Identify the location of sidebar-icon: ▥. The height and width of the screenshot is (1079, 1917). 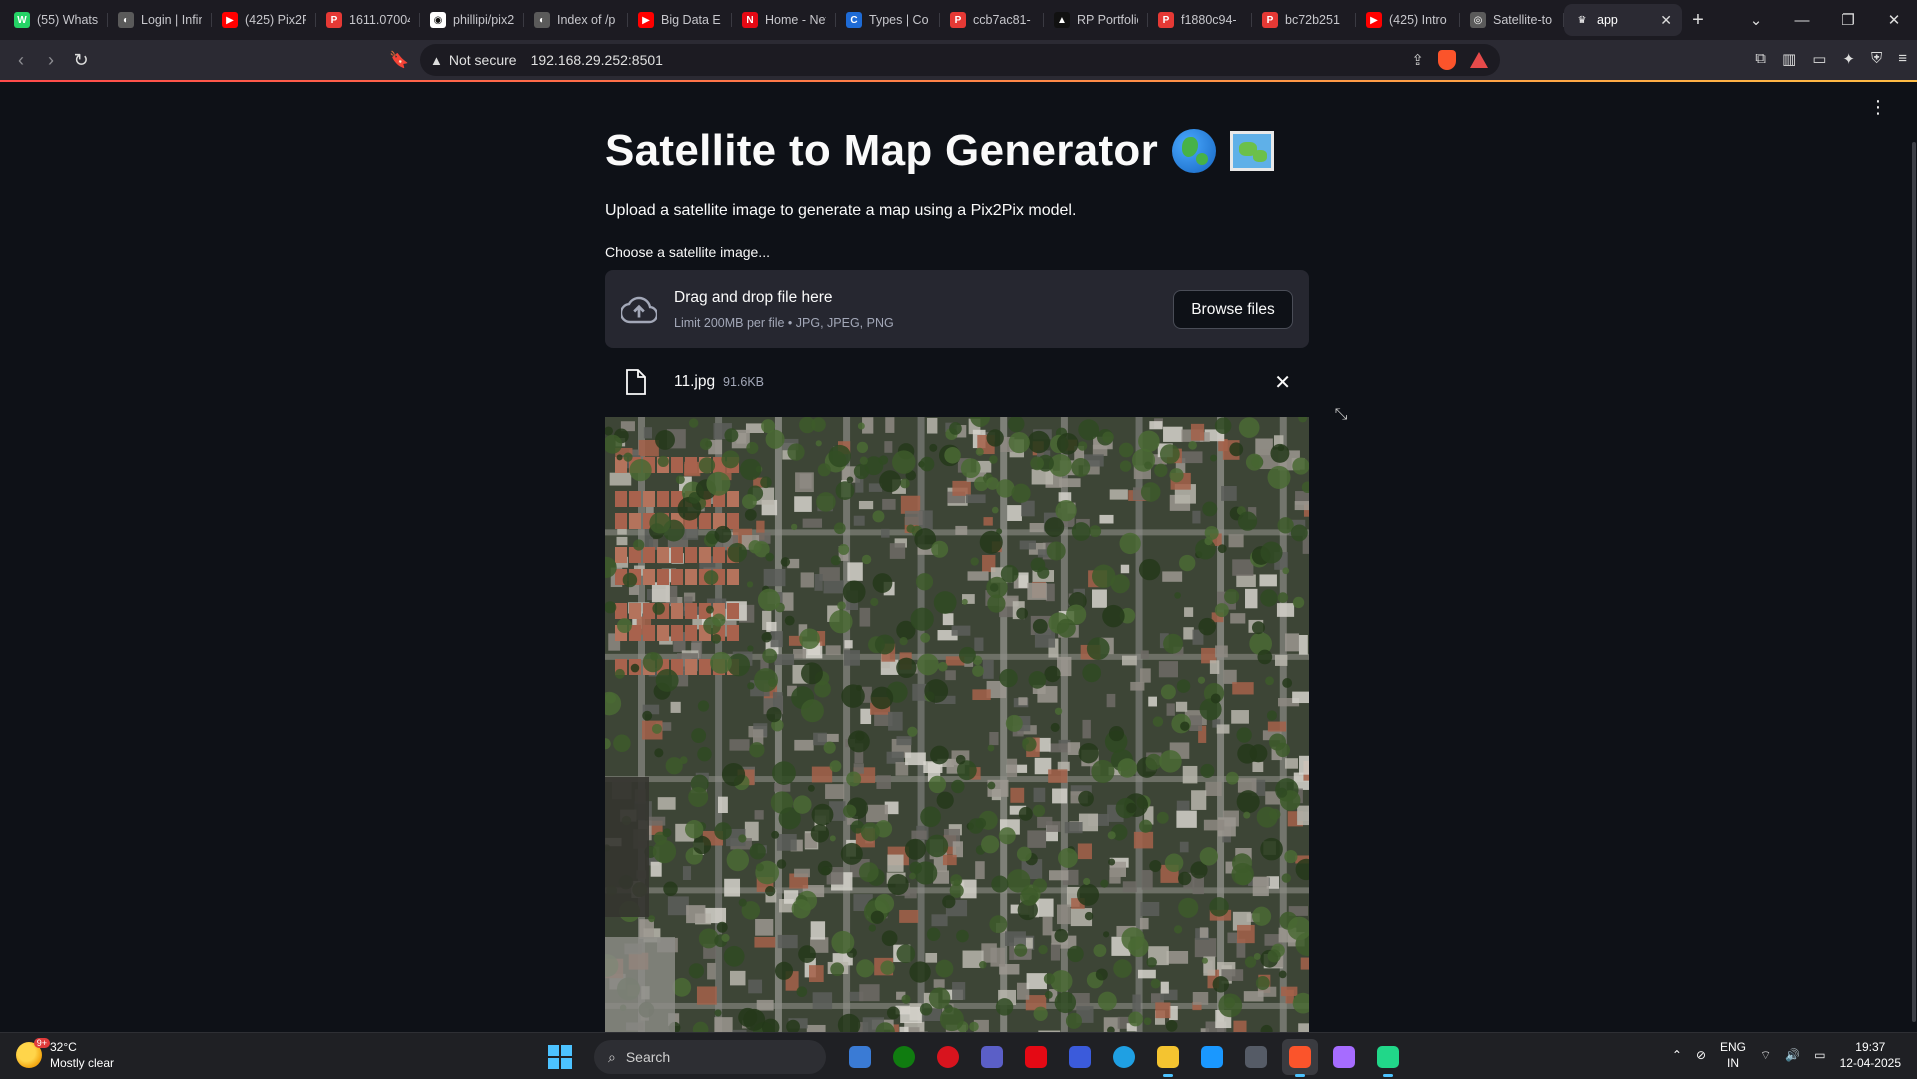
(1789, 59).